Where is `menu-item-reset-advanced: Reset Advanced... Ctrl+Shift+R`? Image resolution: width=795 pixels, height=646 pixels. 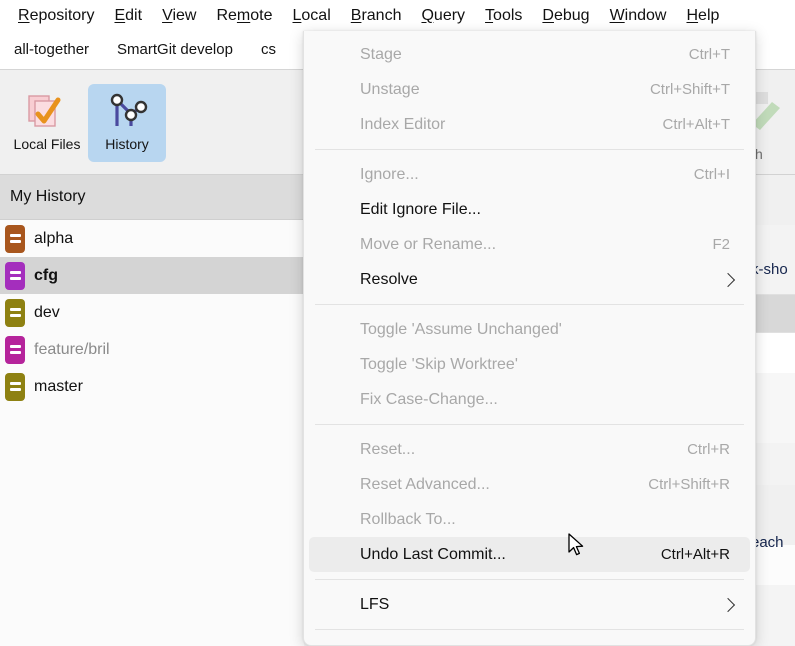 menu-item-reset-advanced: Reset Advanced... Ctrl+Shift+R is located at coordinates (529, 484).